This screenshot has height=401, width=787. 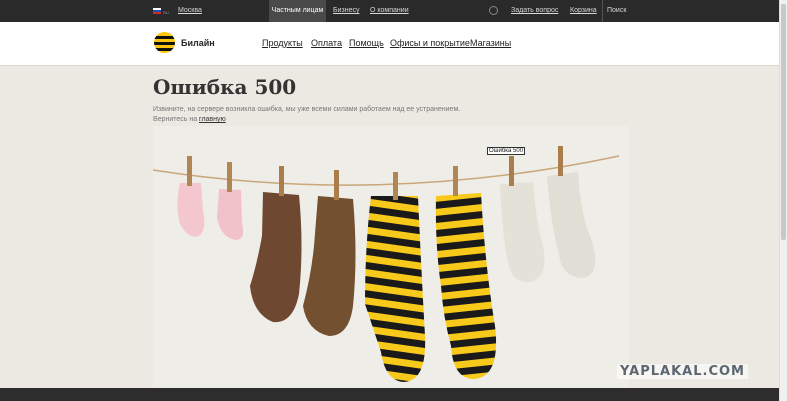 What do you see at coordinates (282, 43) in the screenshot?
I see `nav-item-products: Продукты` at bounding box center [282, 43].